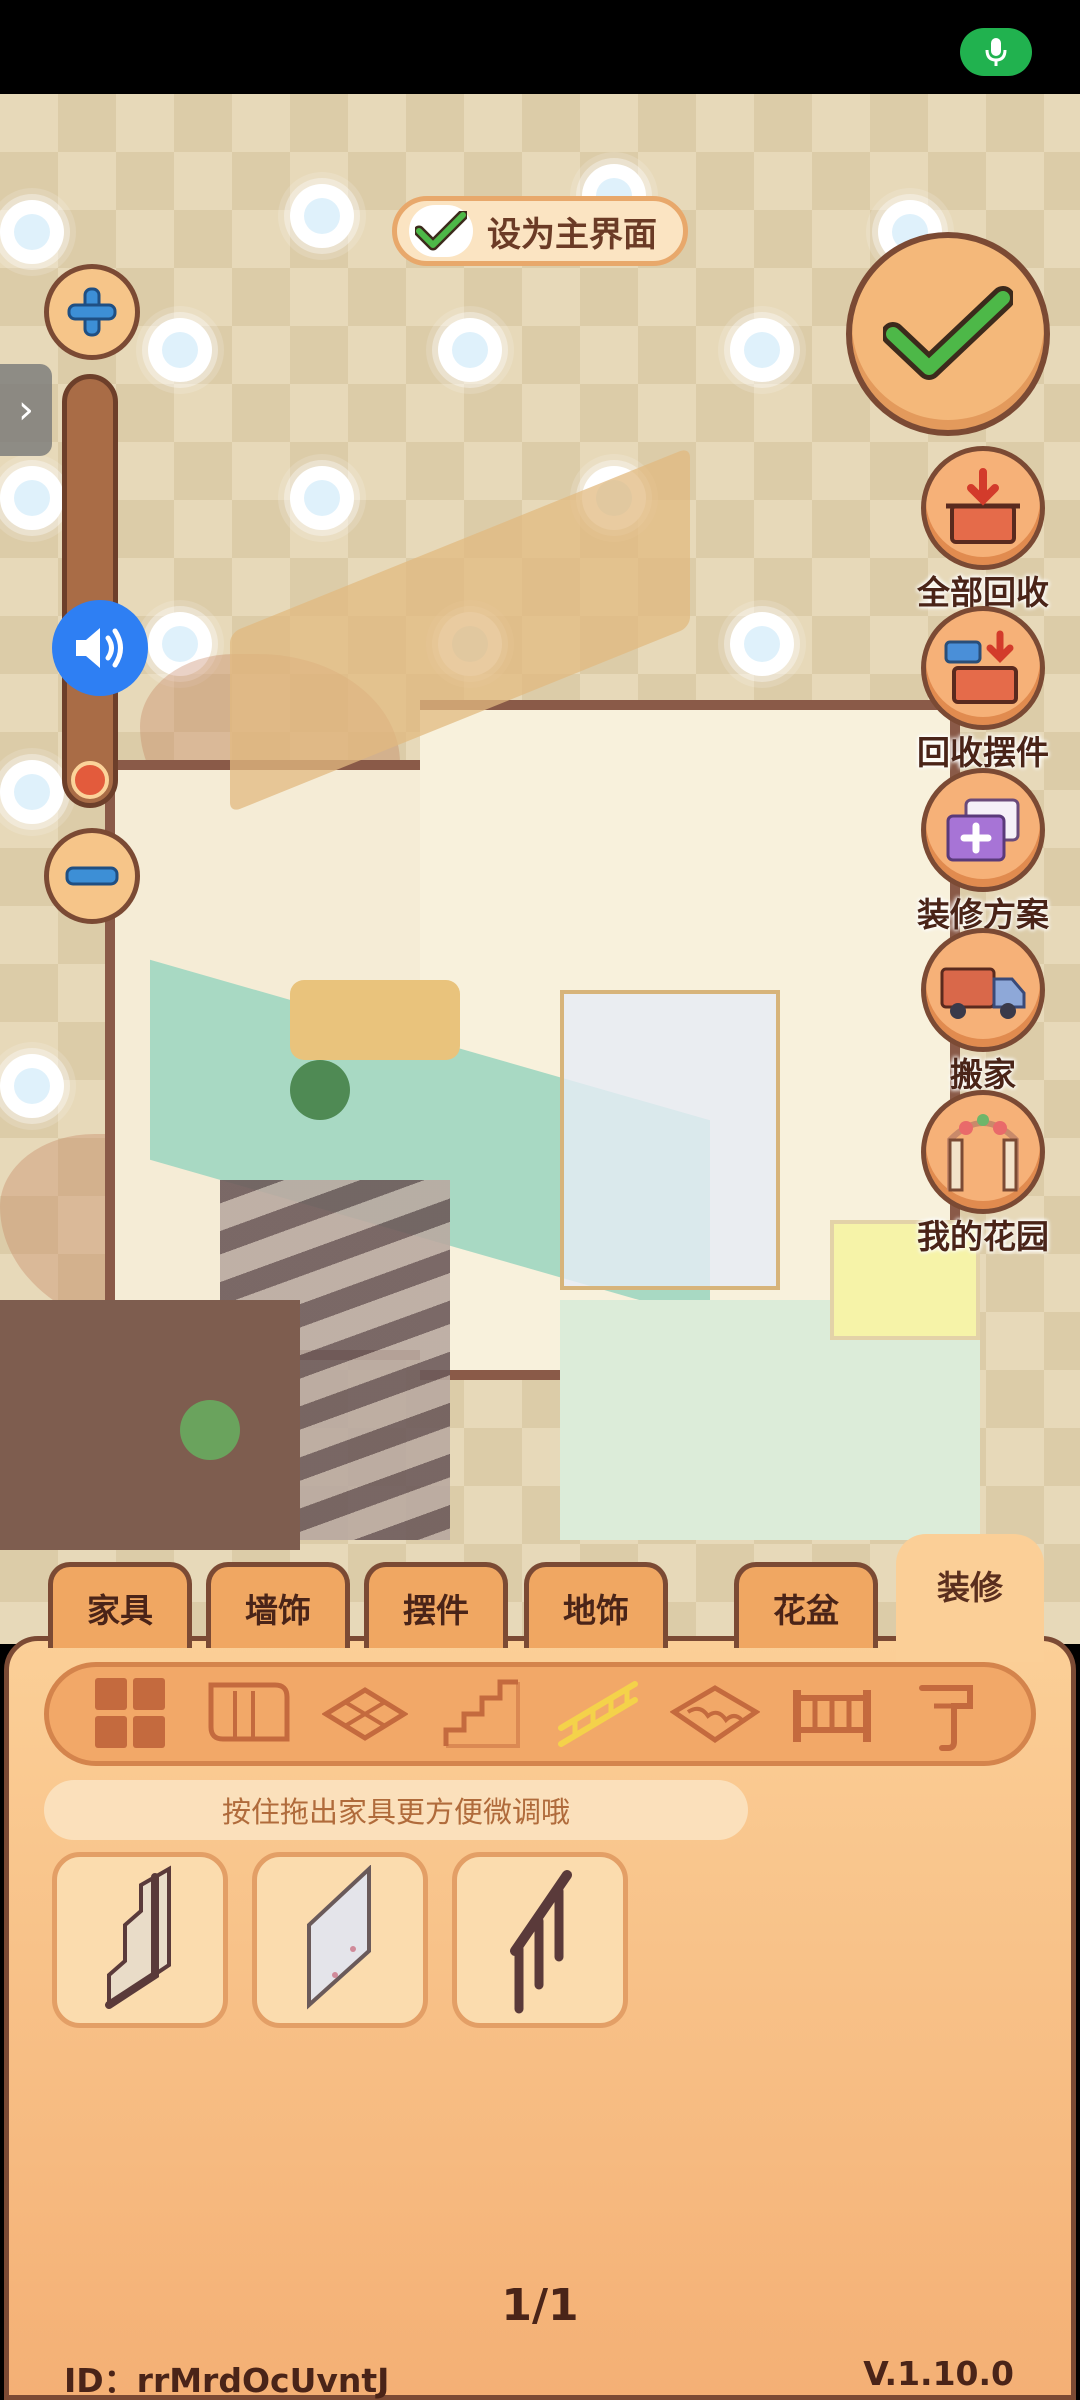 The width and height of the screenshot is (1080, 2400). I want to click on recycle-items-label: 回收摆件, so click(983, 752).